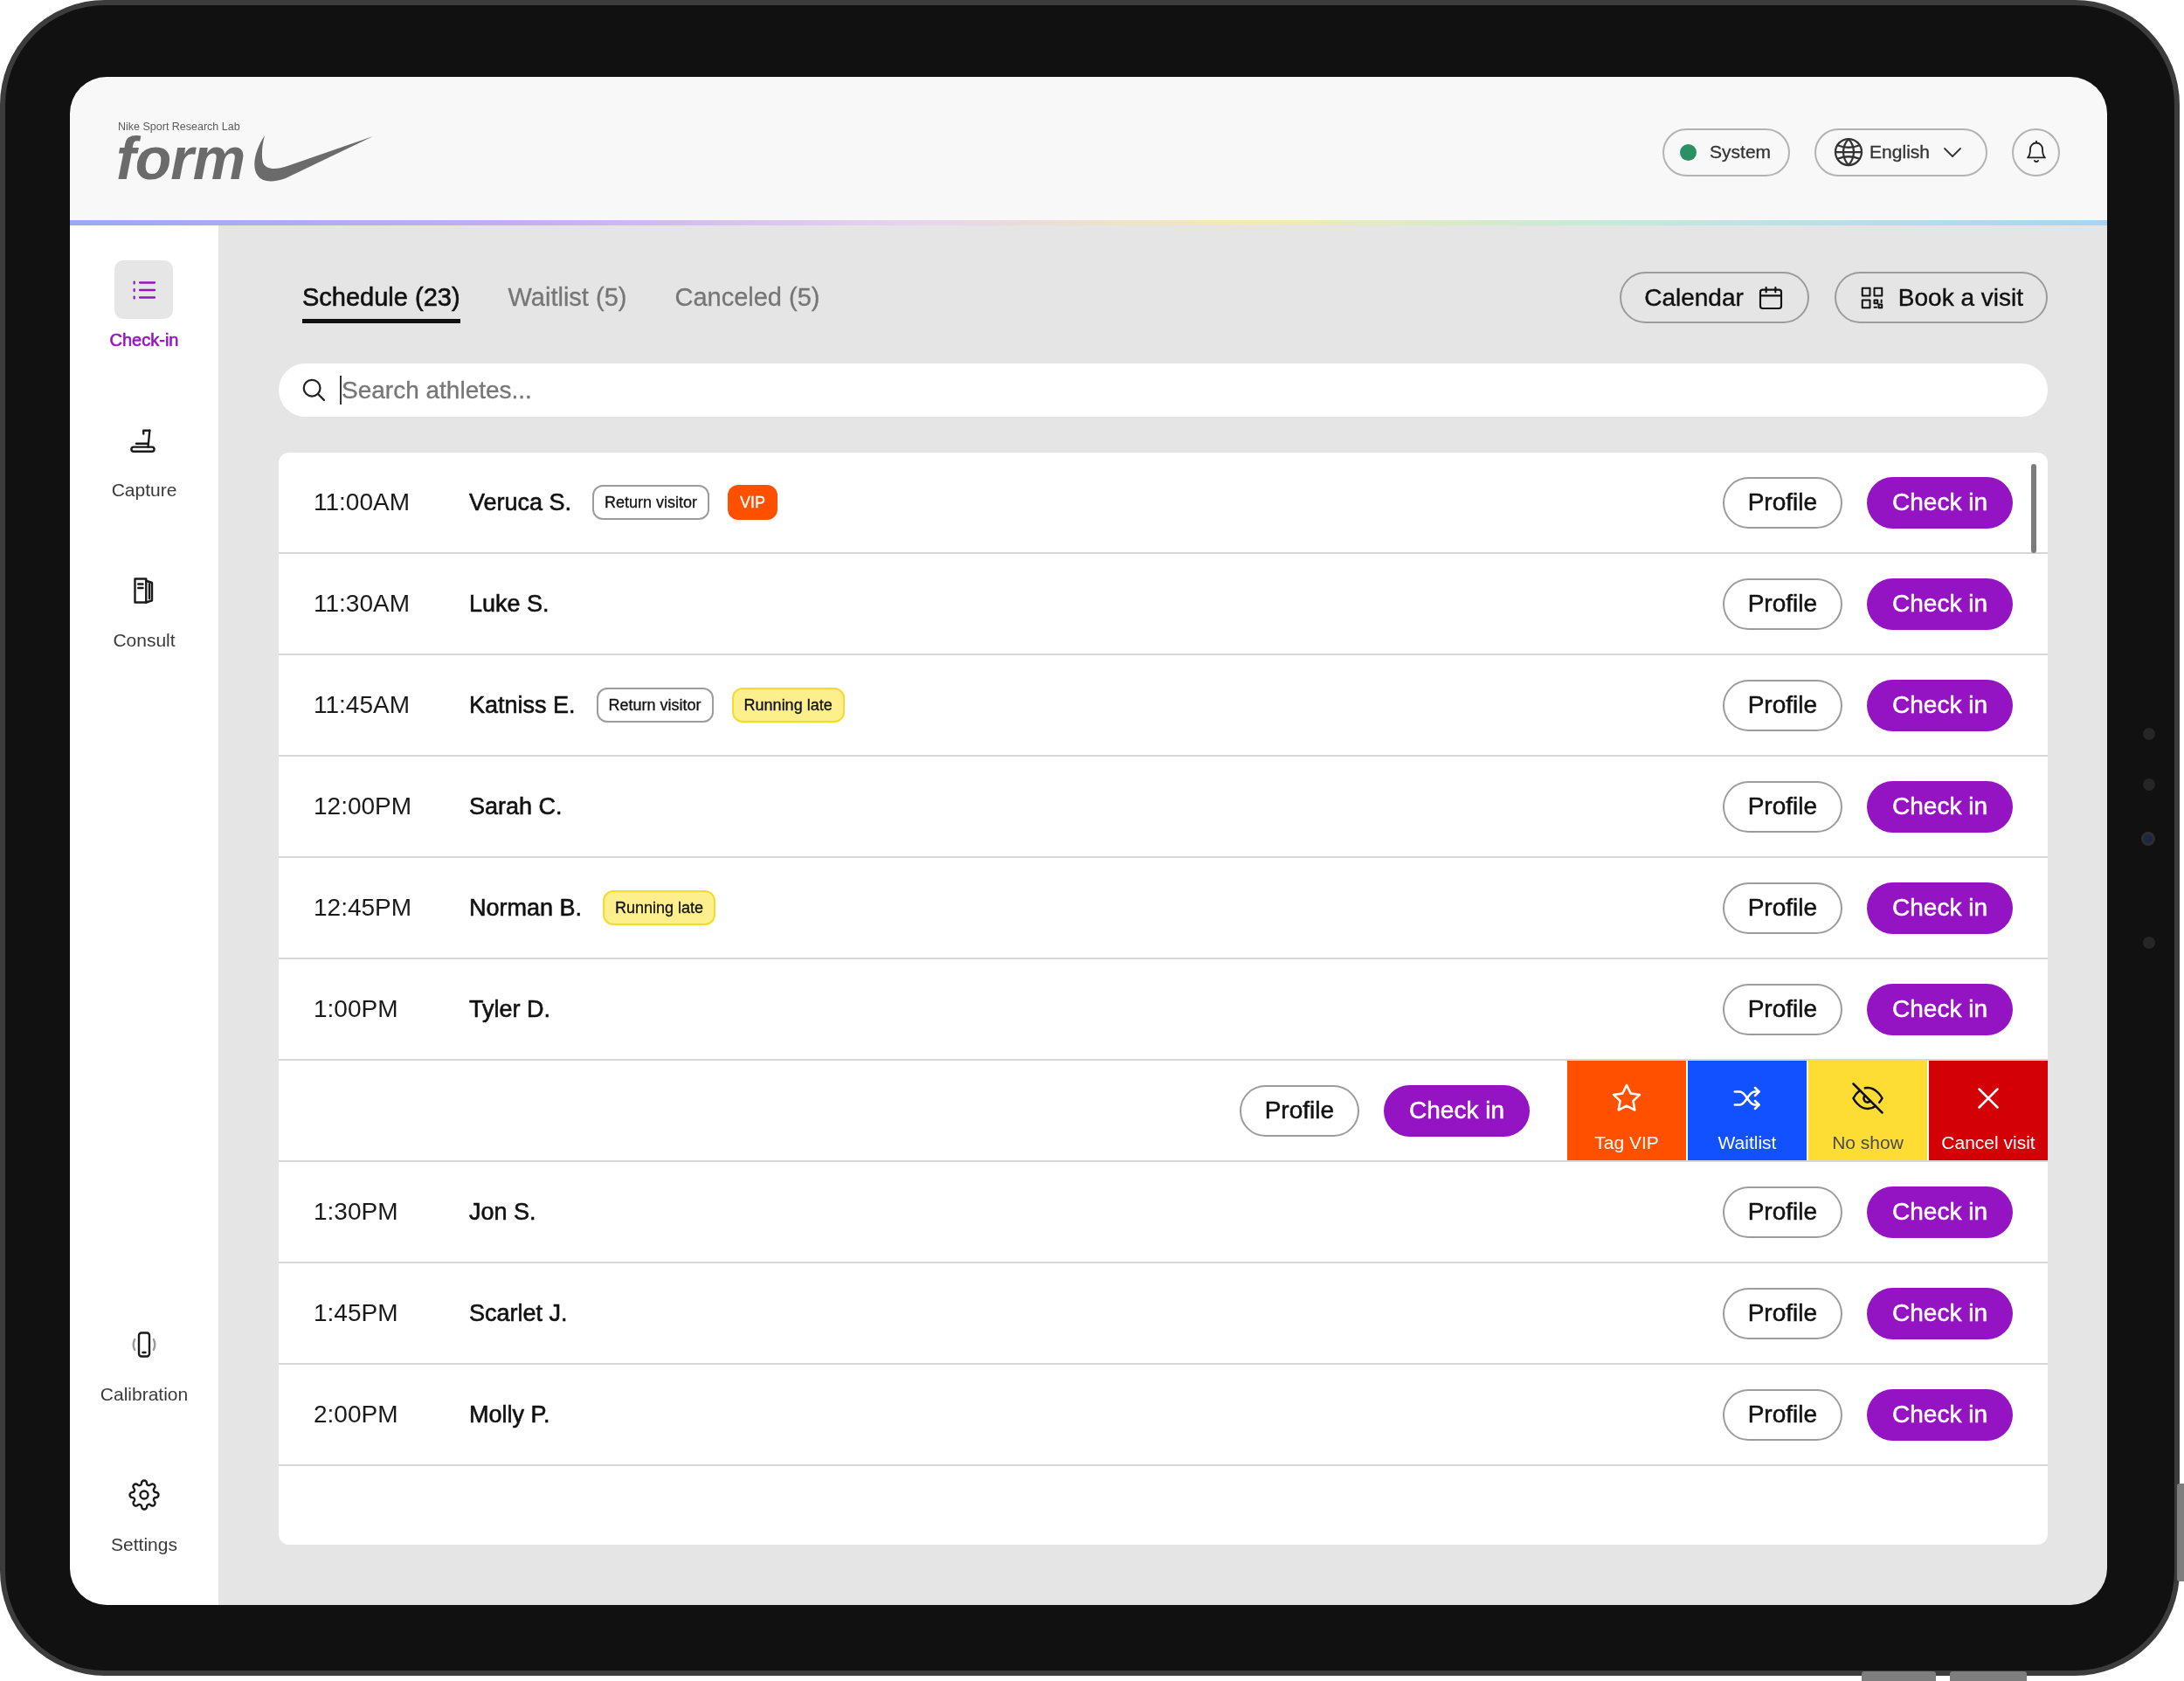 This screenshot has height=1681, width=2184. I want to click on logo-wordmark: form, so click(180, 159).